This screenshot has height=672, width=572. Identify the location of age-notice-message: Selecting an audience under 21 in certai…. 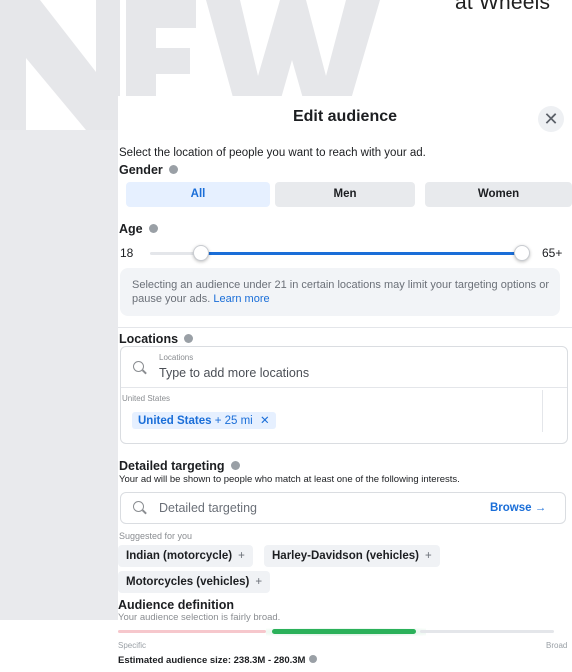
(341, 292).